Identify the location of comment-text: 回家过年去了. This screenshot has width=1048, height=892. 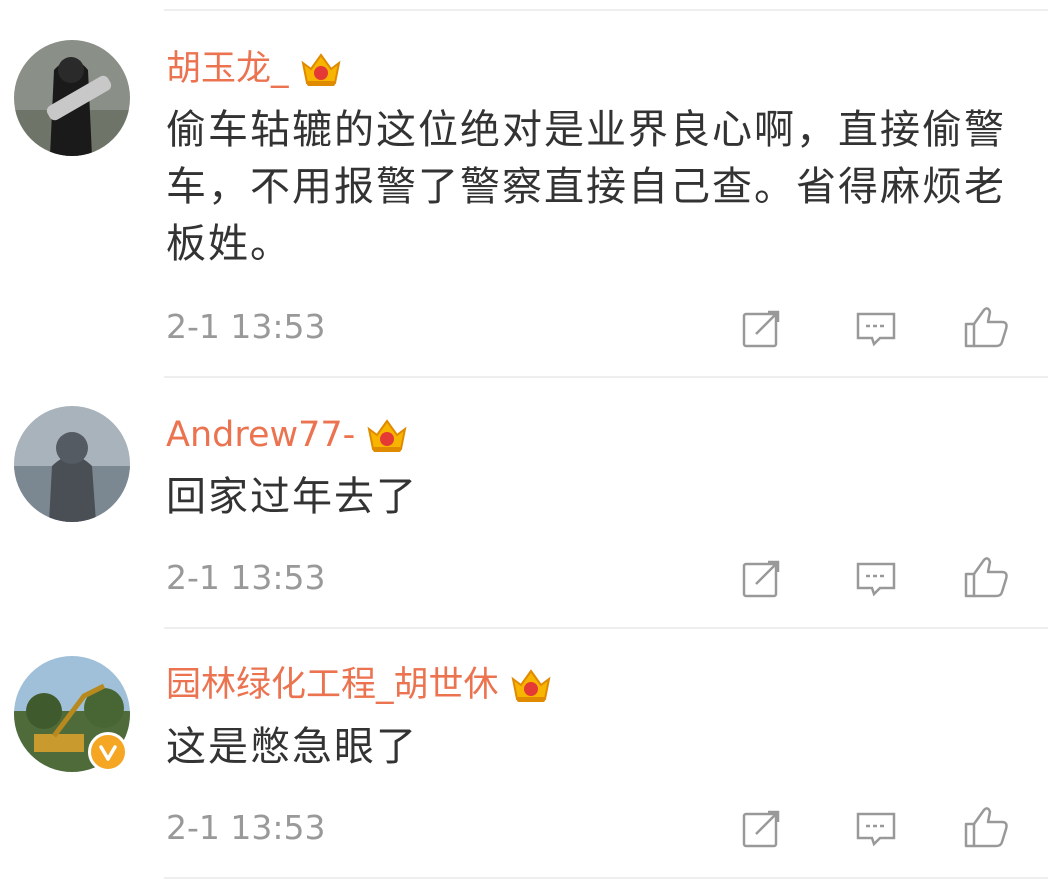
(292, 497).